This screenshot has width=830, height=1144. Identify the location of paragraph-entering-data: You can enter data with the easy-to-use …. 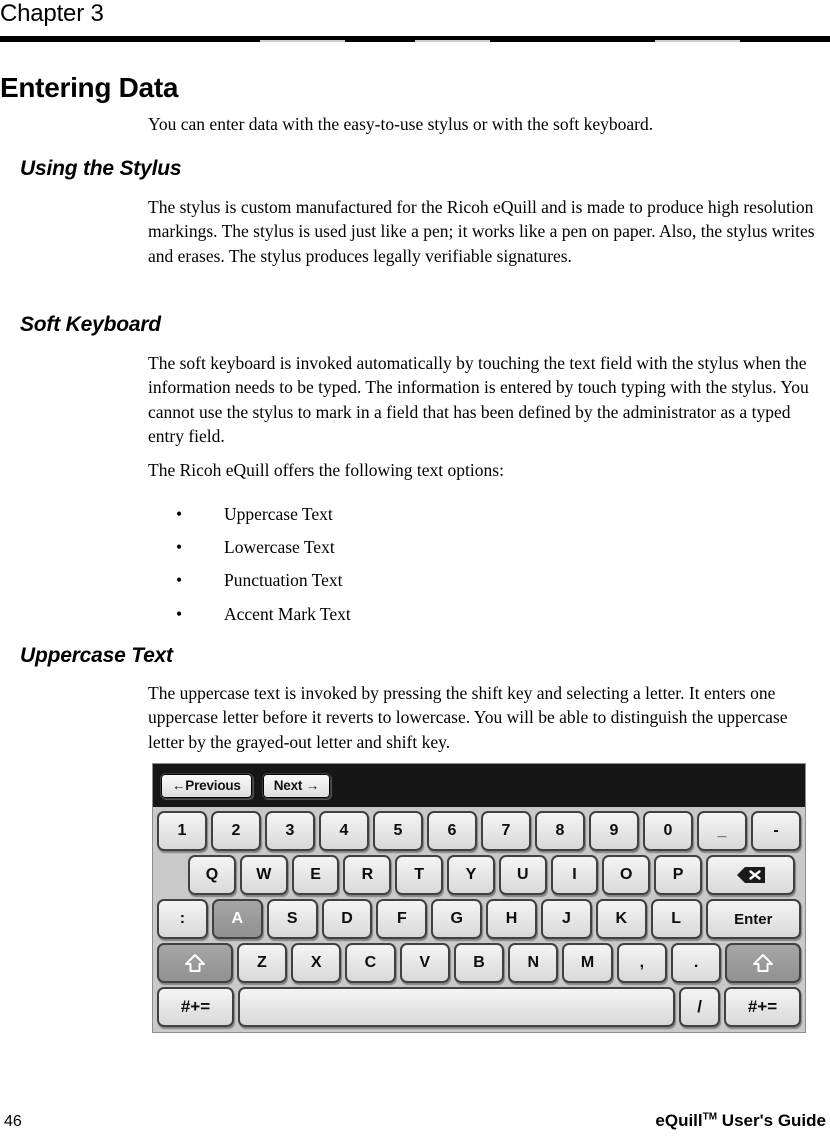
(401, 124).